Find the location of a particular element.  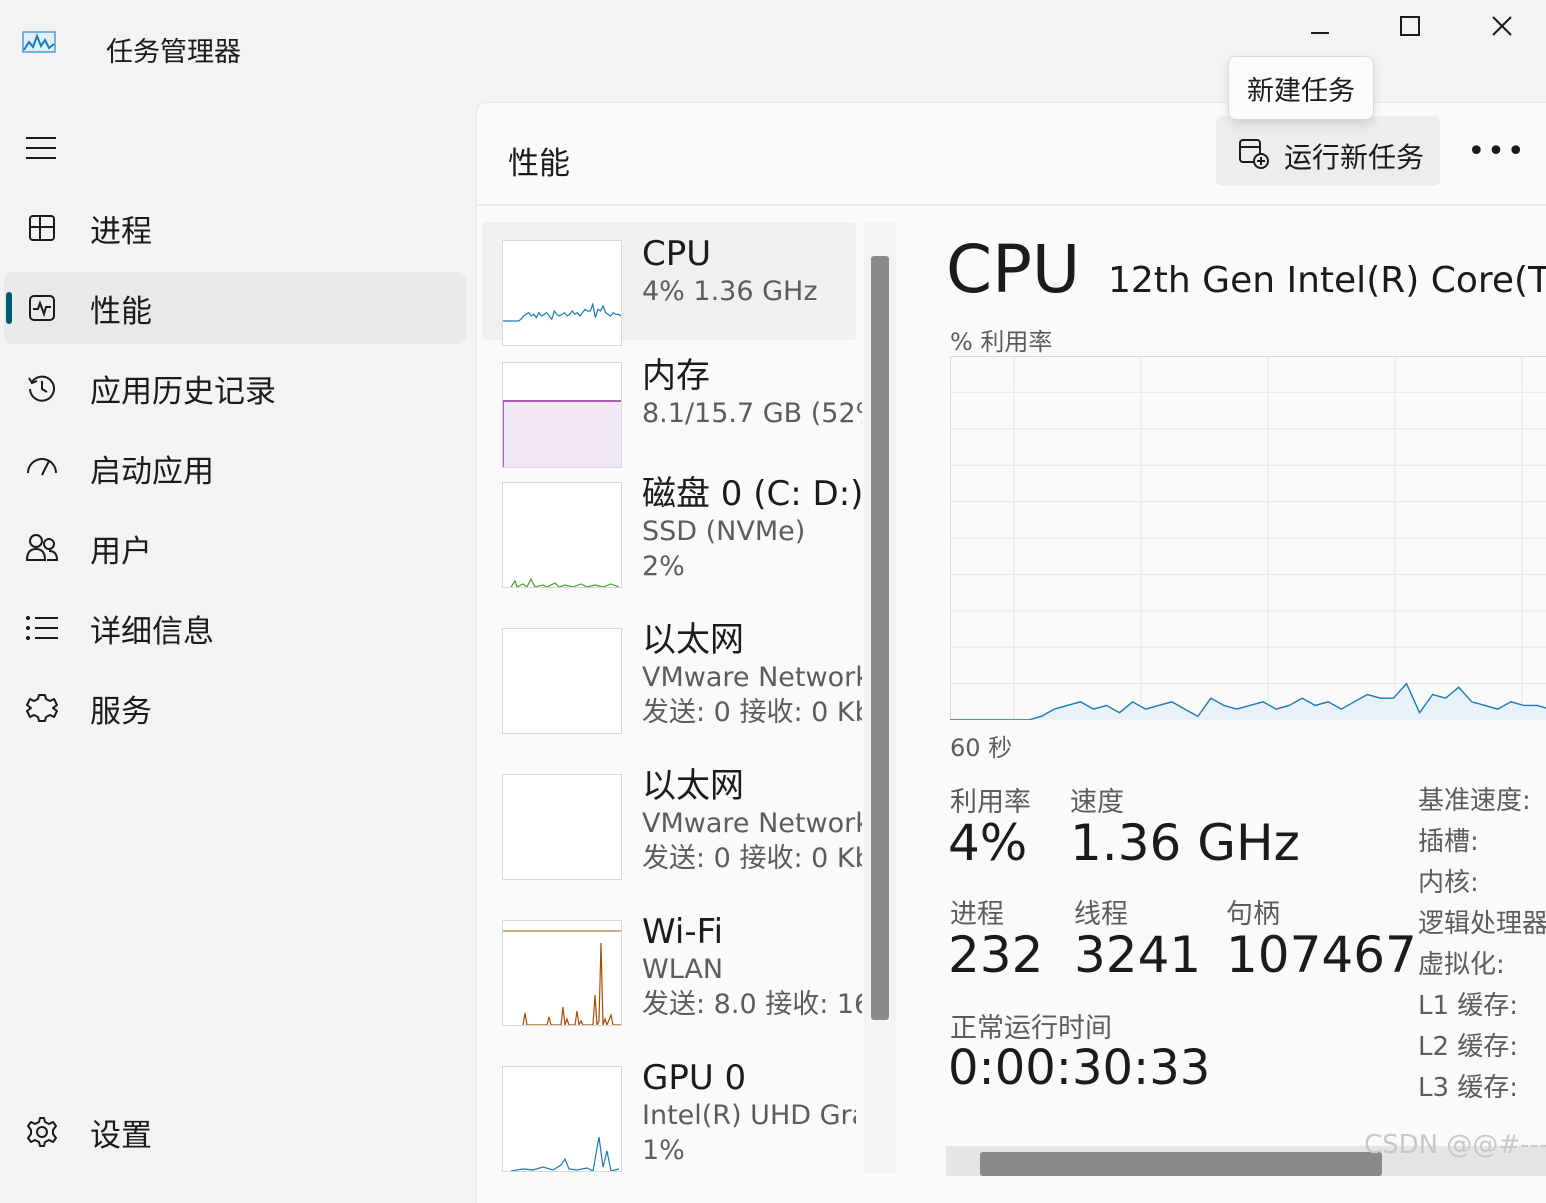

uptime-value: 0:00:30:33 is located at coordinates (1079, 1068).